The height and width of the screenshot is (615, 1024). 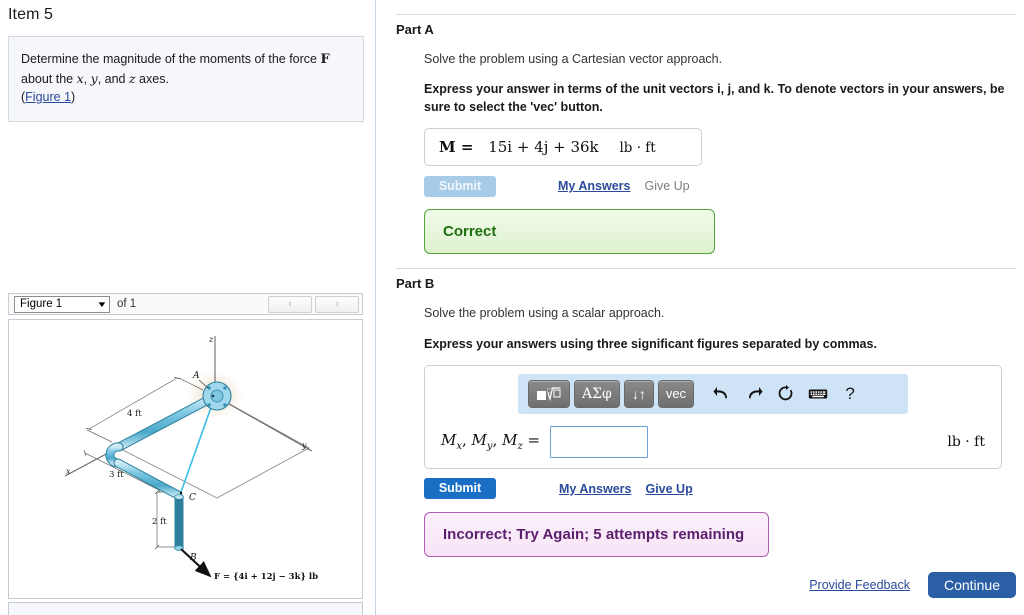 I want to click on part-b-my-answers-link: My Answers, so click(x=595, y=489).